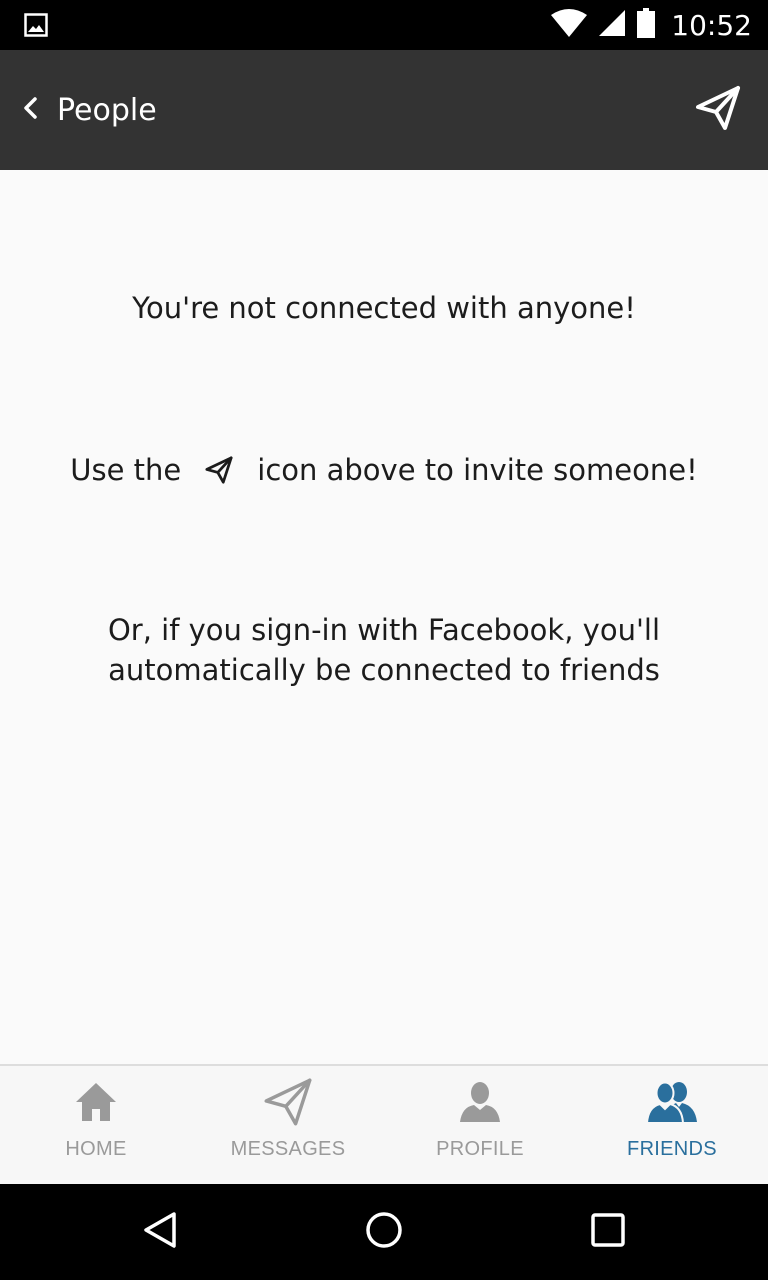 The image size is (768, 1280). I want to click on signal-icon, so click(612, 25).